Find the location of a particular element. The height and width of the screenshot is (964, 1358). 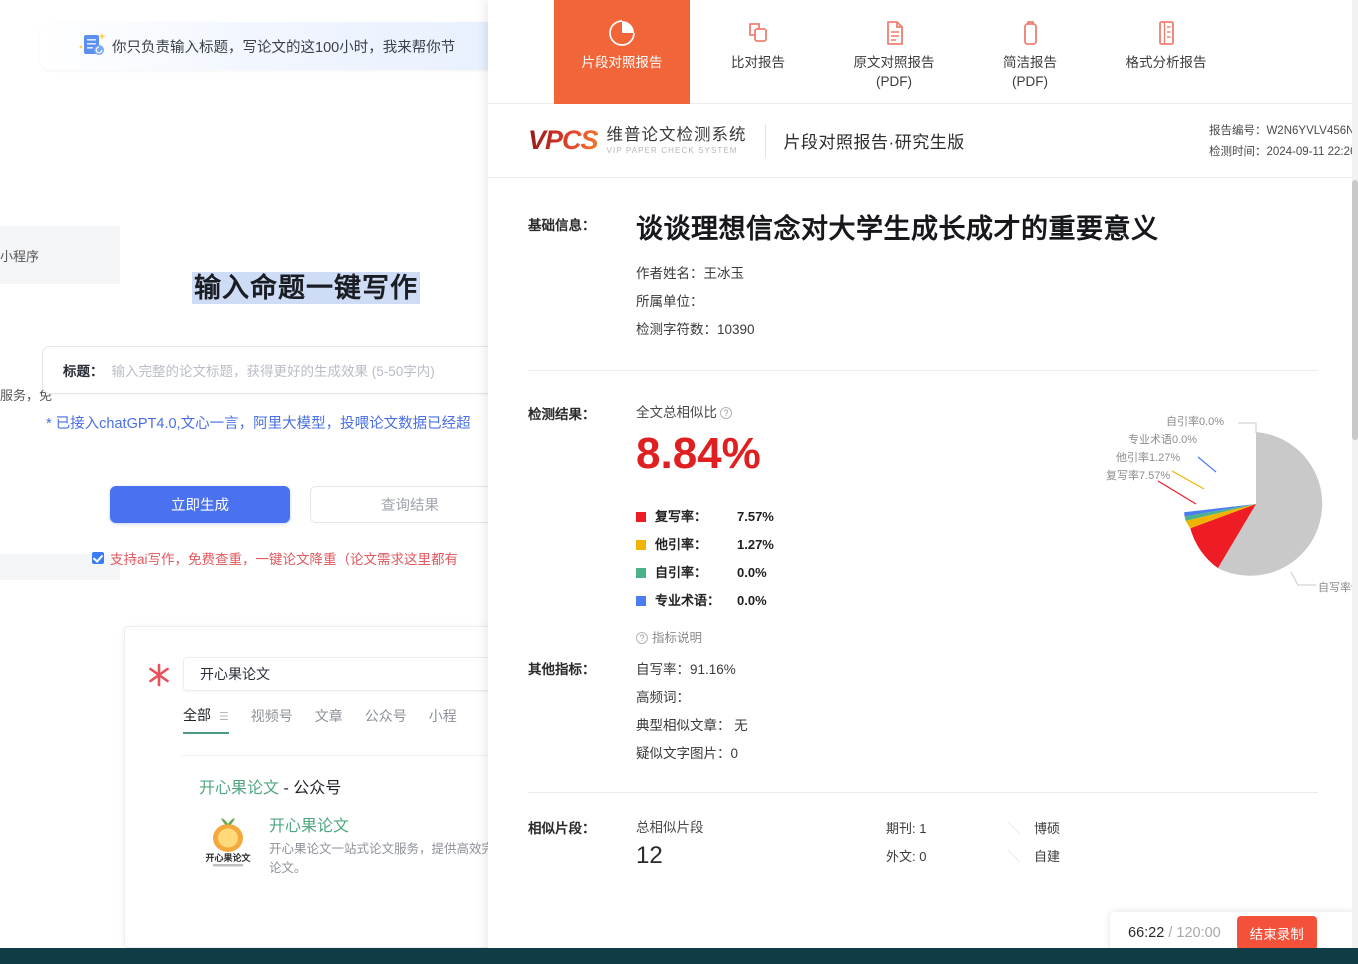

wechat-tab-official-accounts: 公众号 is located at coordinates (386, 719).